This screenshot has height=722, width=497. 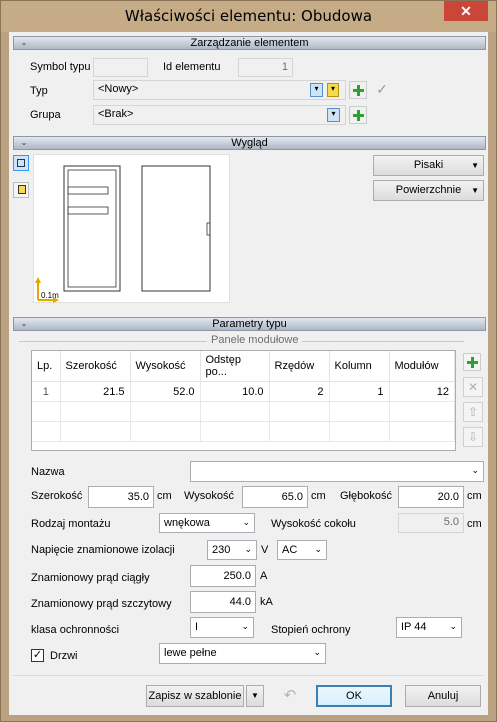 I want to click on column-header: Kolumn, so click(x=359, y=366).